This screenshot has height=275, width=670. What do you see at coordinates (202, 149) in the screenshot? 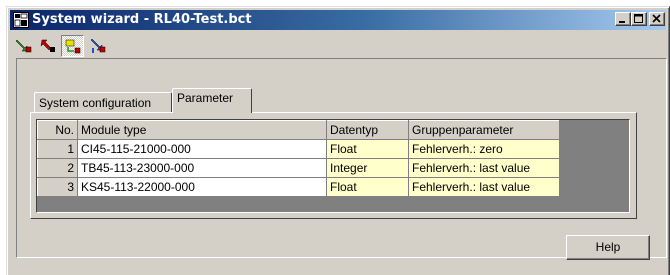
I see `module-type-cell: CI45-115-21000-000` at bounding box center [202, 149].